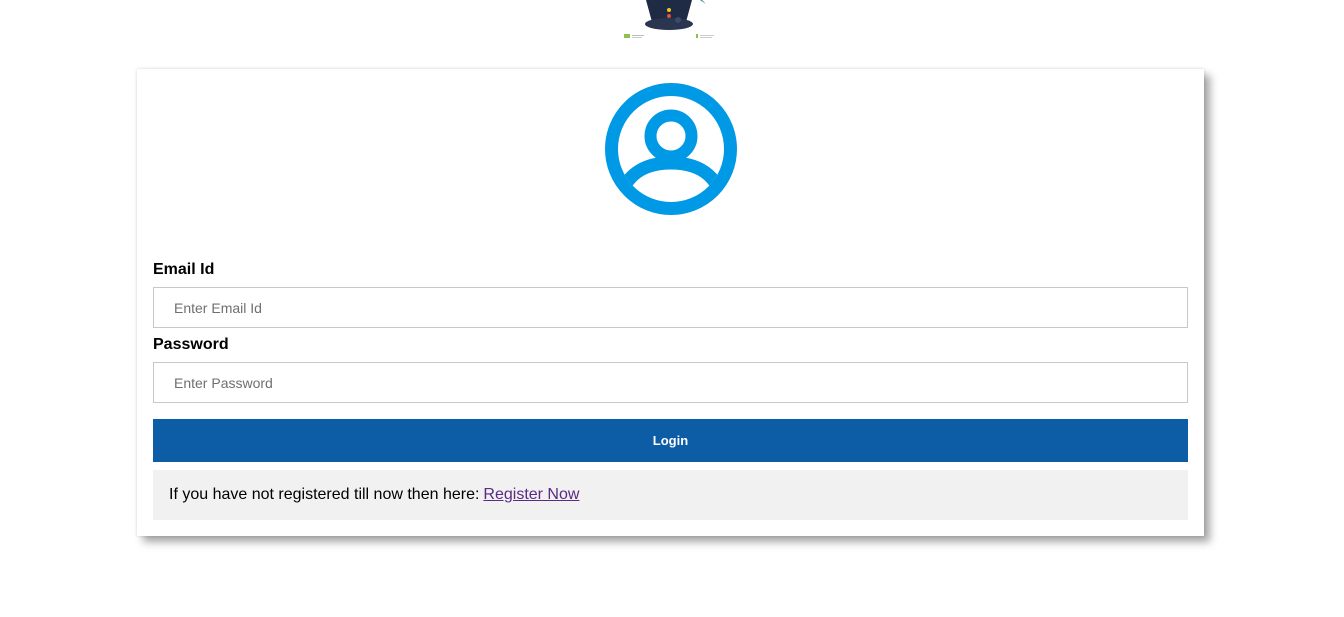  Describe the element at coordinates (184, 269) in the screenshot. I see `email-label: Email Id` at that location.